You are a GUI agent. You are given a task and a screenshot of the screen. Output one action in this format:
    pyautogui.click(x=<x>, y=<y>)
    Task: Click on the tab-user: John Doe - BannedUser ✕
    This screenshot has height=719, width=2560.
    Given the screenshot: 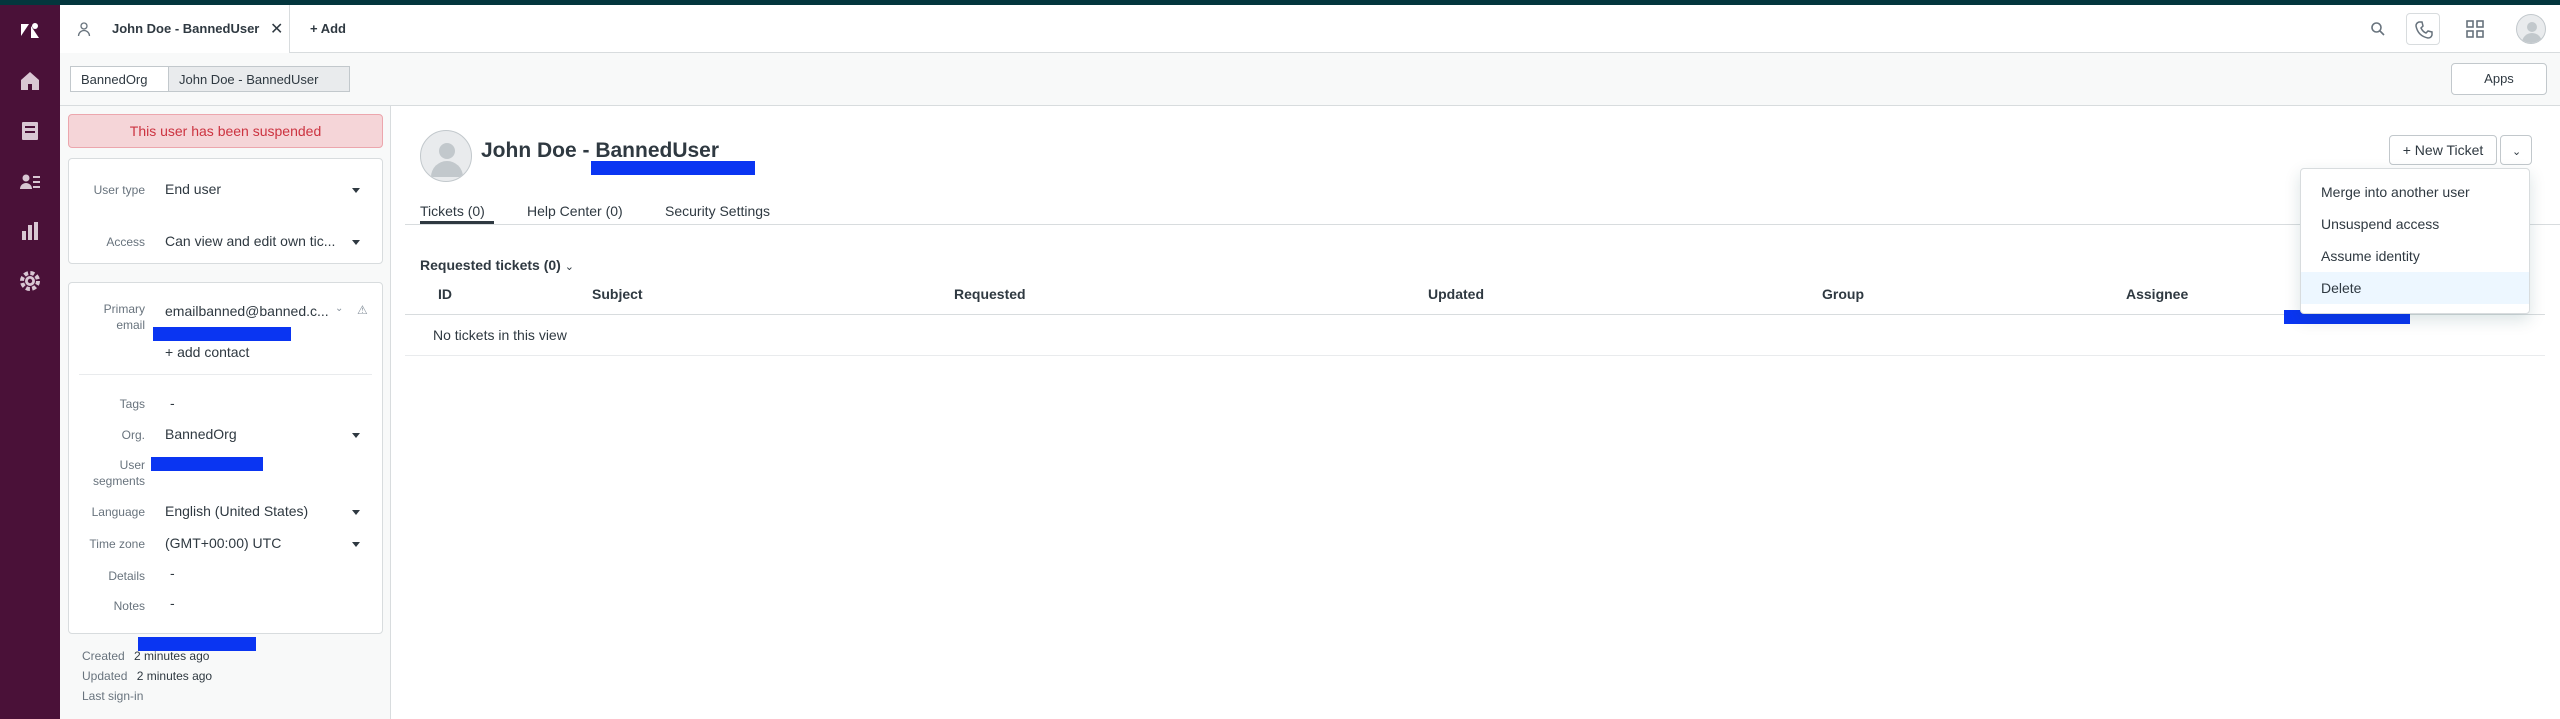 What is the action you would take?
    pyautogui.click(x=175, y=29)
    